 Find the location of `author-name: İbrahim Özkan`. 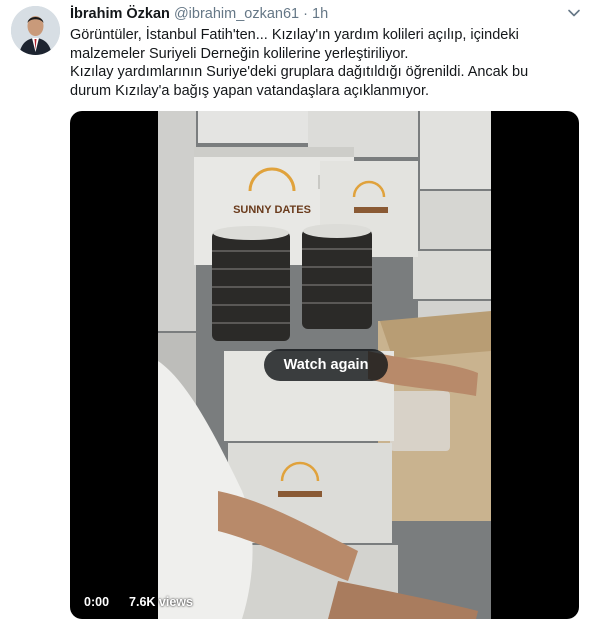

author-name: İbrahim Özkan is located at coordinates (120, 14).